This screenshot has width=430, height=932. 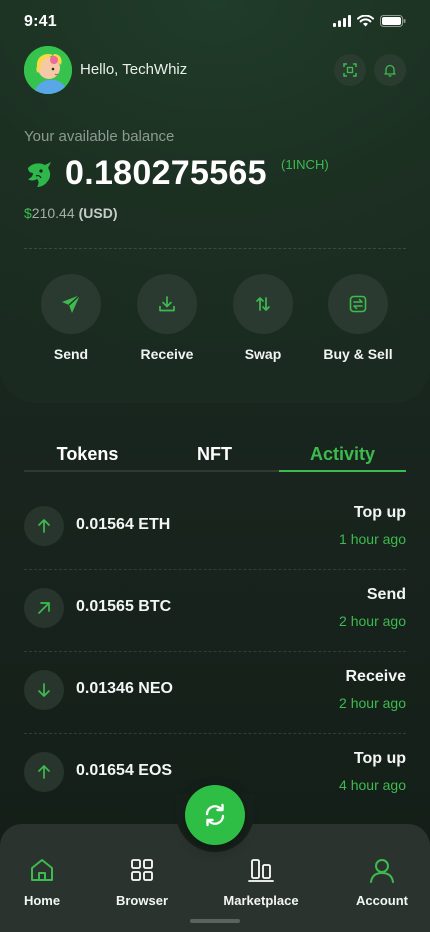 I want to click on swap-circle, so click(x=263, y=304).